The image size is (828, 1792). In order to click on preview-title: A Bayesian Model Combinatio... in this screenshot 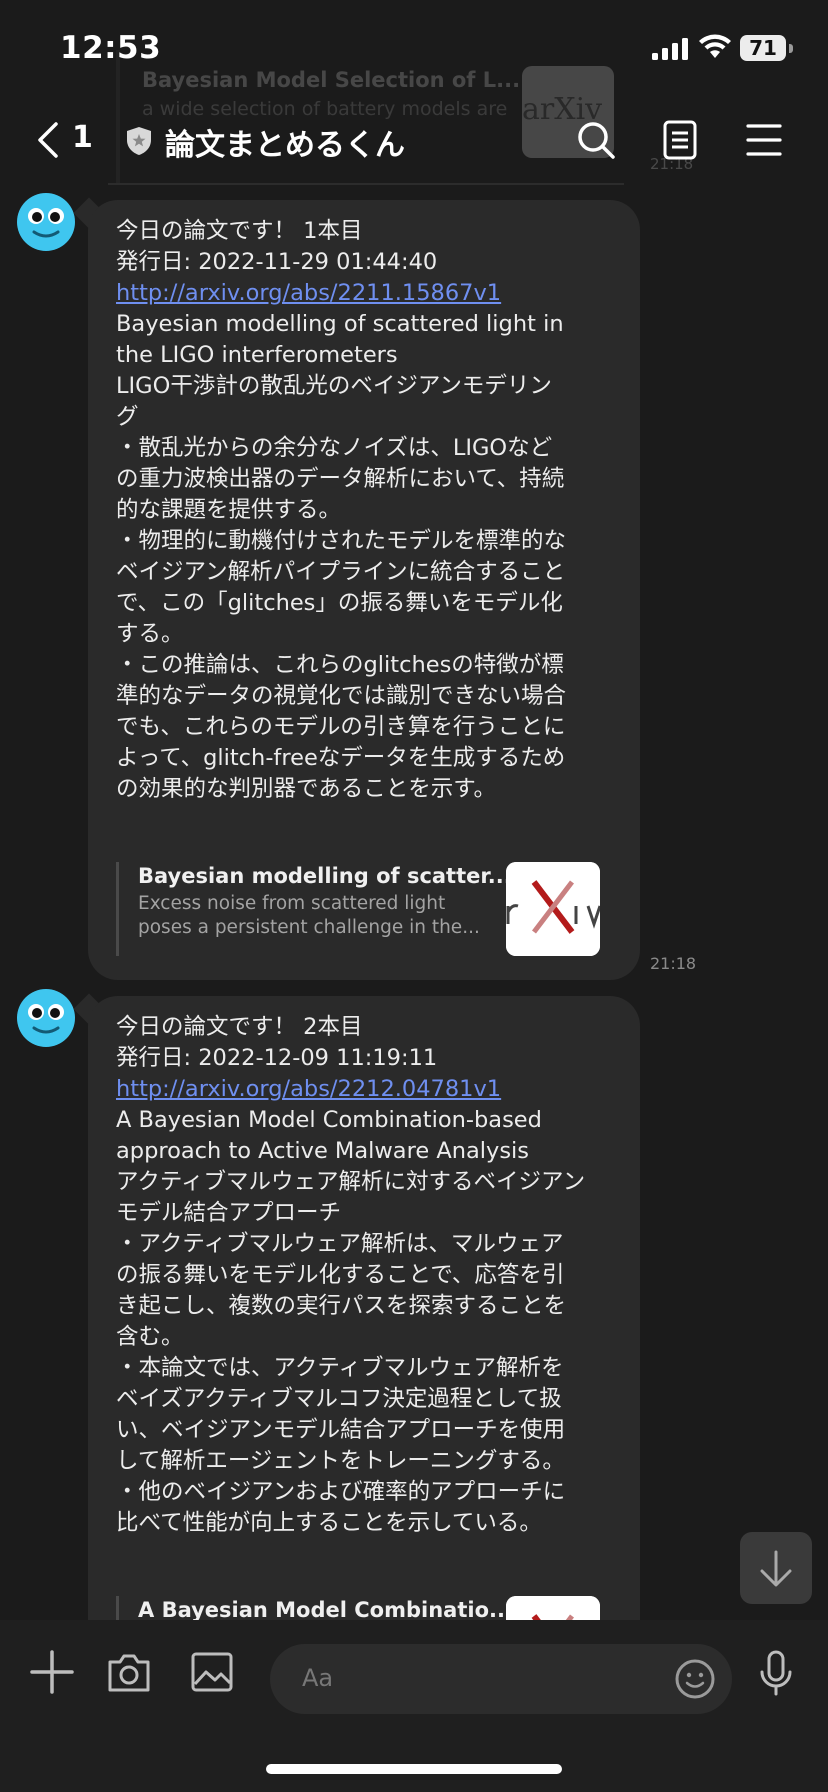, I will do `click(325, 1610)`.